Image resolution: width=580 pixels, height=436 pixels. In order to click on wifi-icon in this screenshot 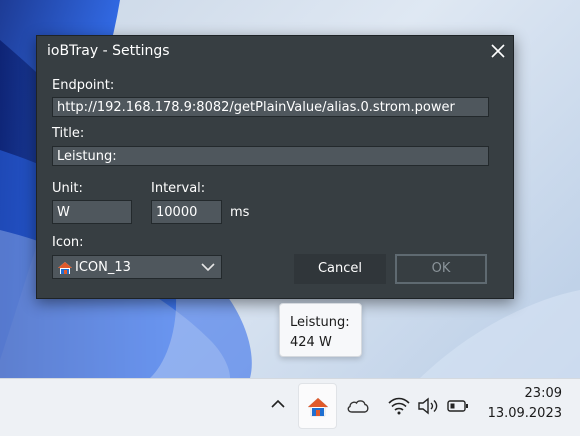, I will do `click(399, 406)`.